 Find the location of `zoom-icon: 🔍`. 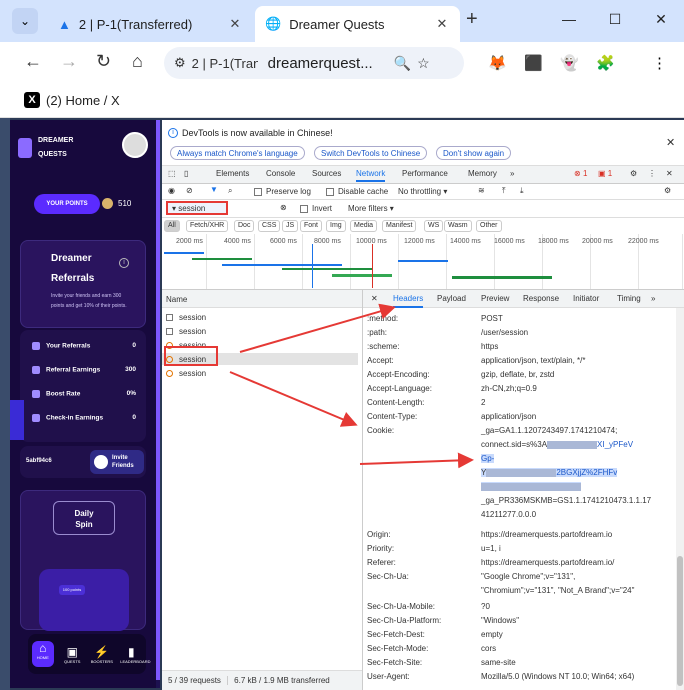

zoom-icon: 🔍 is located at coordinates (402, 63).